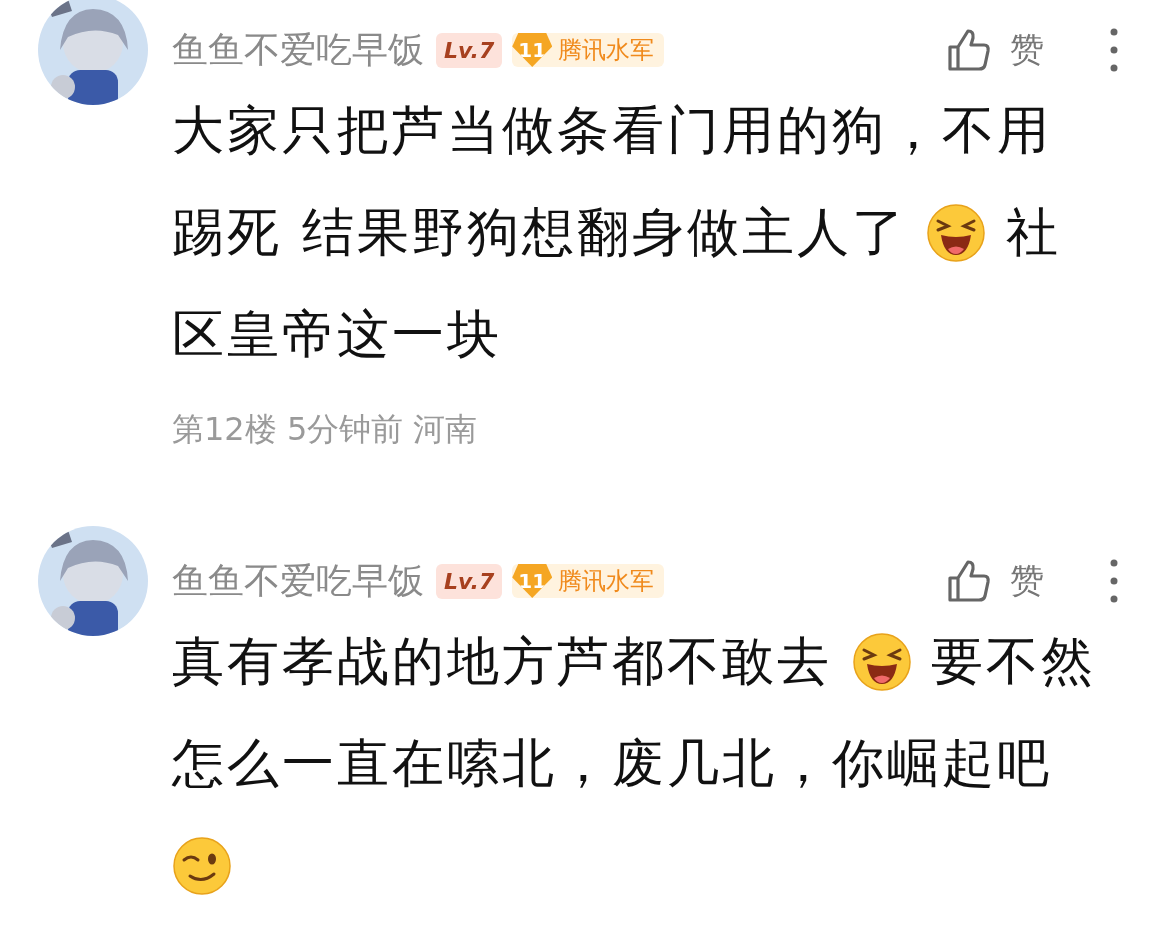 Image resolution: width=1170 pixels, height=942 pixels. Describe the element at coordinates (540, 232) in the screenshot. I see `comment-text: 踢死 结果野狗想翻身做主人了` at that location.